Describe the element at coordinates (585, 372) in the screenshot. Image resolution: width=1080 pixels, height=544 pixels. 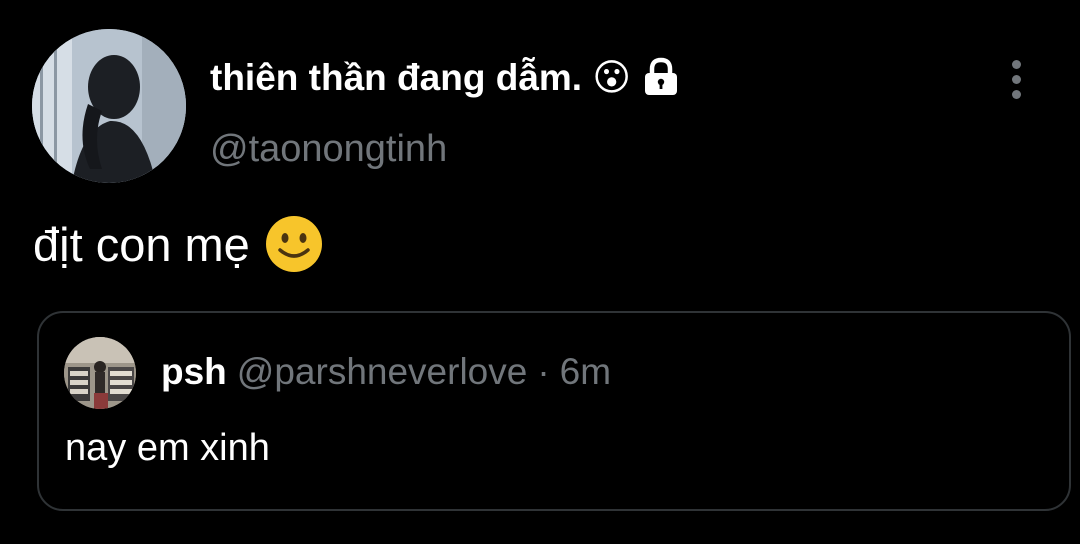
I see `quote-timestamp: 6m` at that location.